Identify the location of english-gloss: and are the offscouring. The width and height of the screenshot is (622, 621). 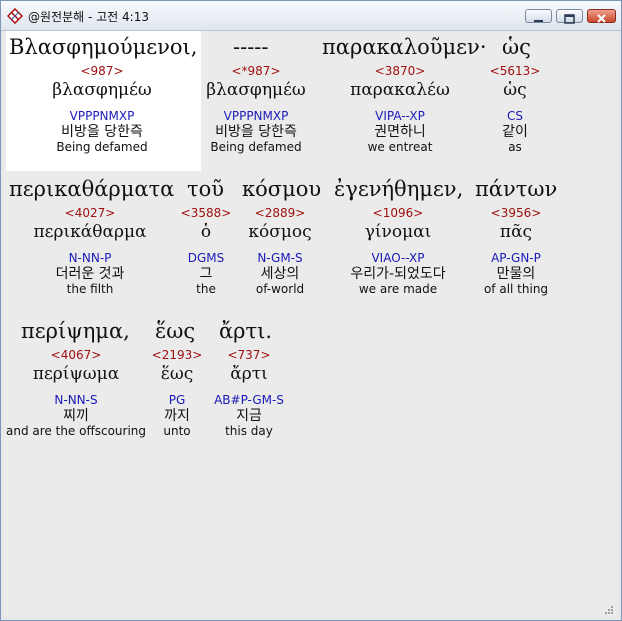
(76, 431).